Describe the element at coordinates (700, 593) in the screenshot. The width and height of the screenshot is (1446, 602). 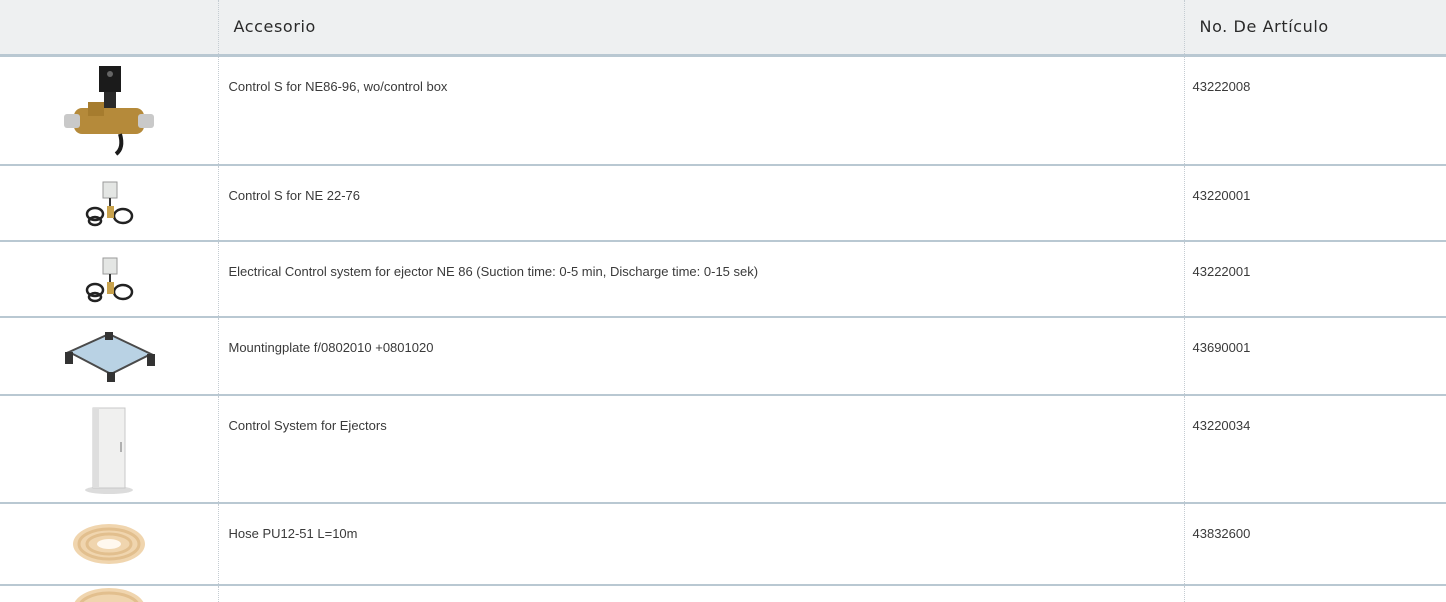
I see `accessory-name` at that location.